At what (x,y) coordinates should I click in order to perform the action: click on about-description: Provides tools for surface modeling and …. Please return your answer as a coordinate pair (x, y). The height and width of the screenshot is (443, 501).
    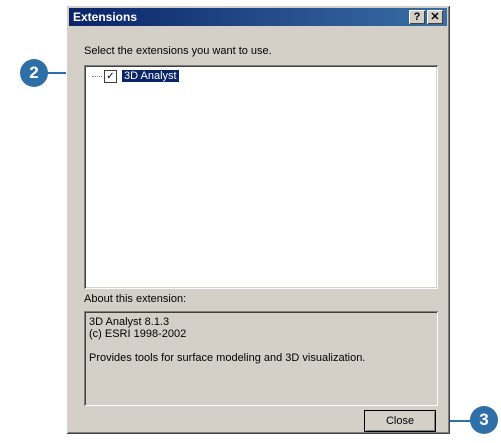
    Looking at the image, I should click on (227, 358).